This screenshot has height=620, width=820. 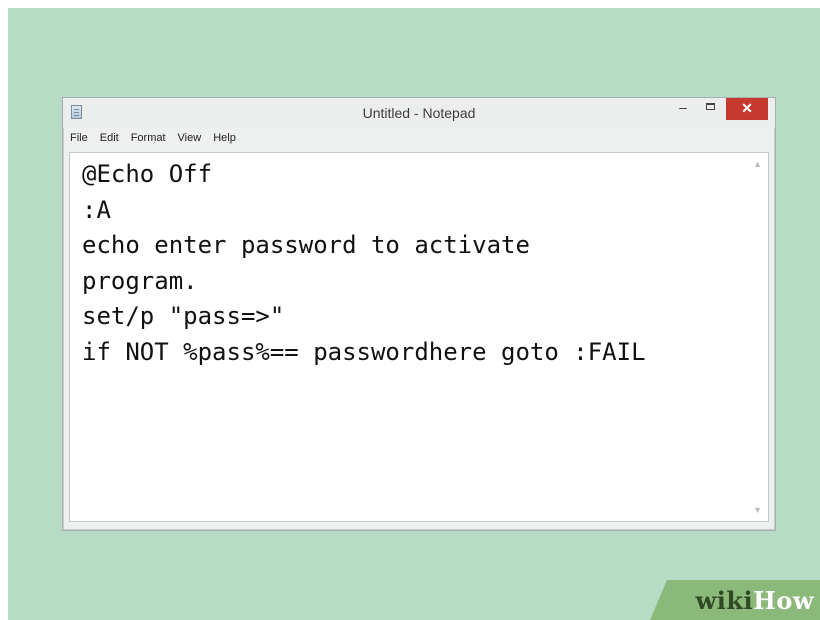 I want to click on maximize-icon, so click(x=710, y=106).